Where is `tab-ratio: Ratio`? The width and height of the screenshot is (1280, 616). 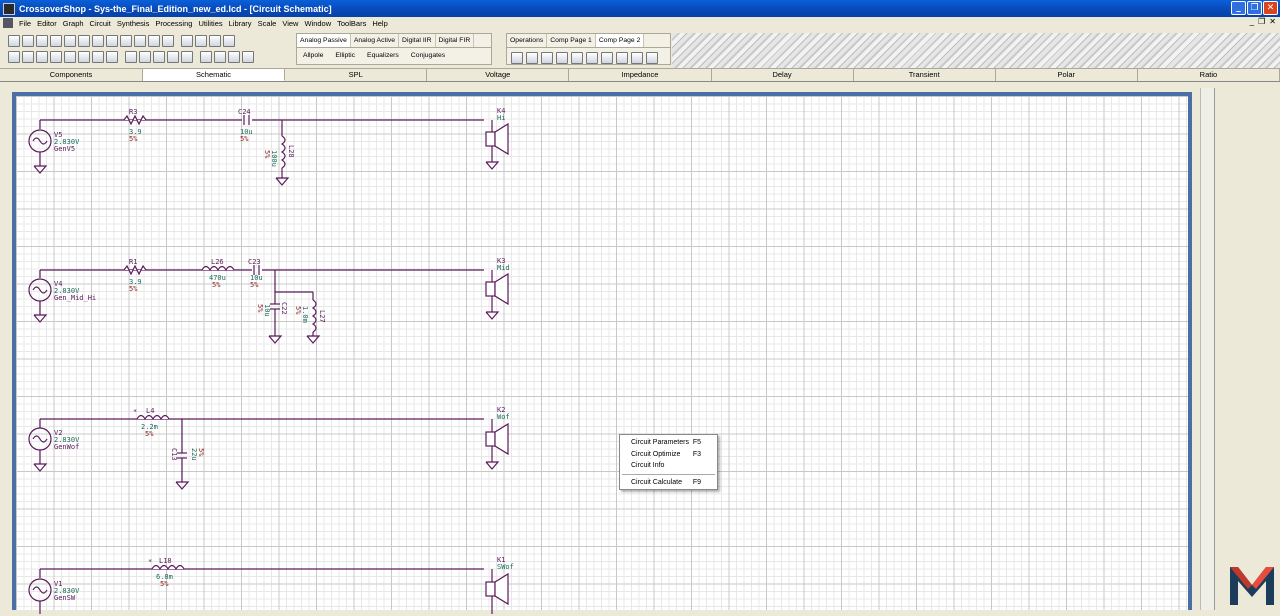
tab-ratio: Ratio is located at coordinates (1209, 75).